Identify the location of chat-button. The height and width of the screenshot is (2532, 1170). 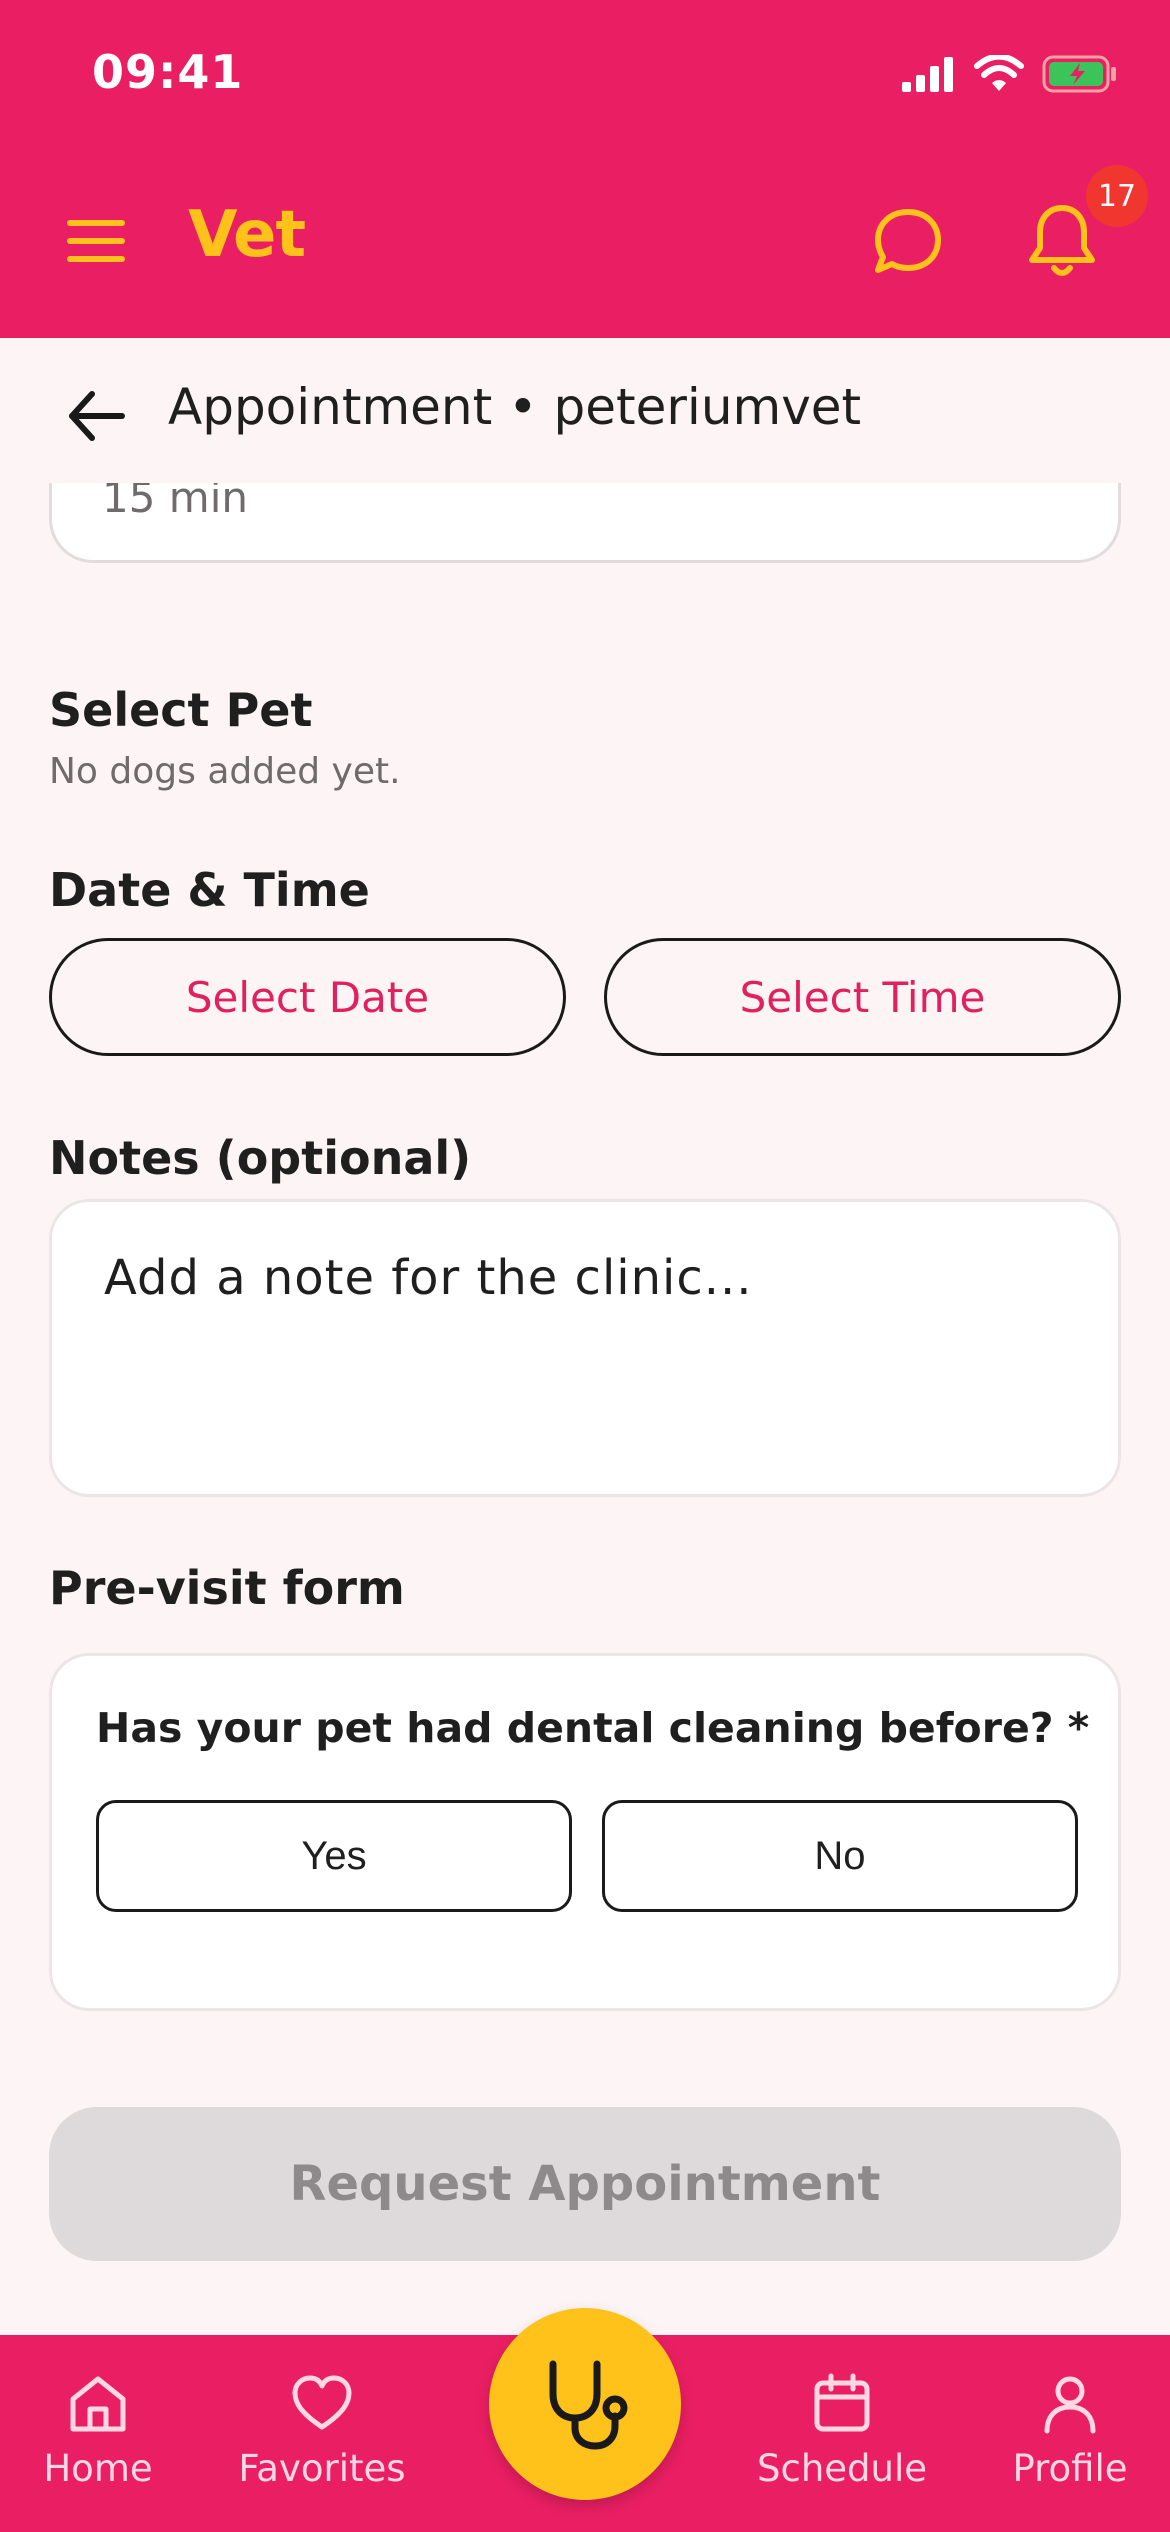
(908, 242).